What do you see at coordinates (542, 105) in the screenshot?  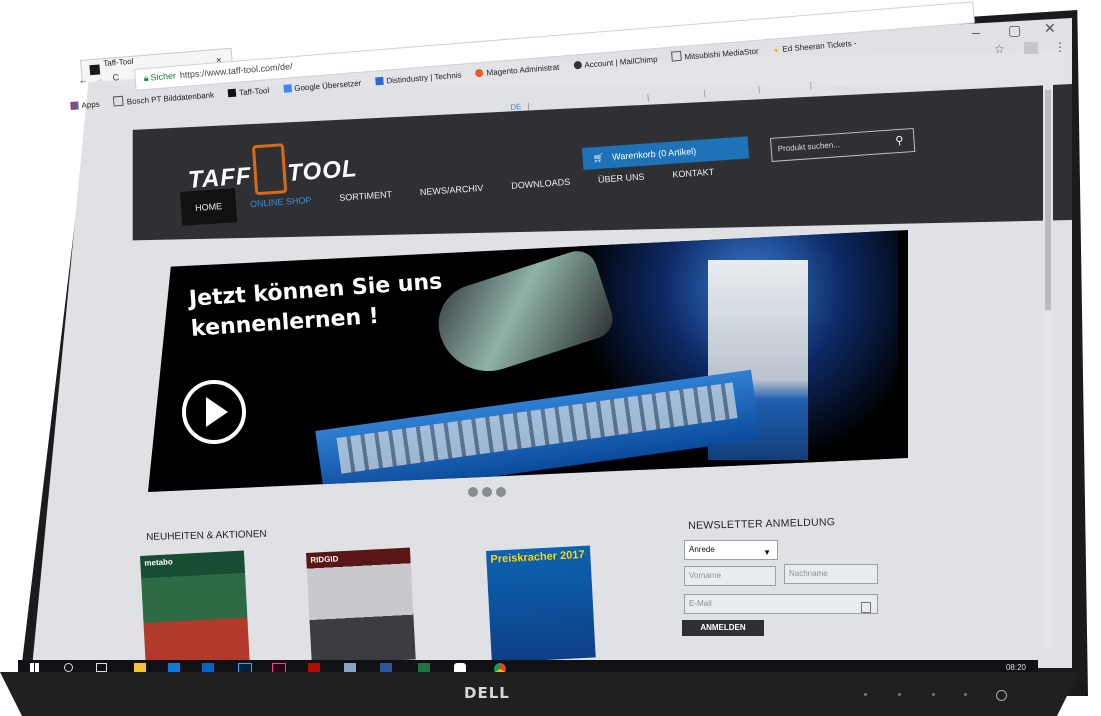 I see `lang-fr-link: FR` at bounding box center [542, 105].